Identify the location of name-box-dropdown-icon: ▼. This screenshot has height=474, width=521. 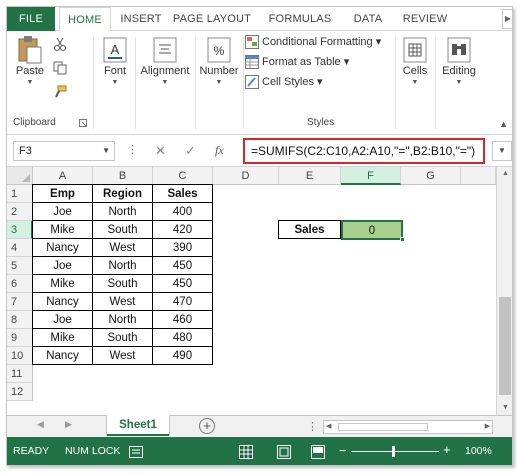
(106, 151).